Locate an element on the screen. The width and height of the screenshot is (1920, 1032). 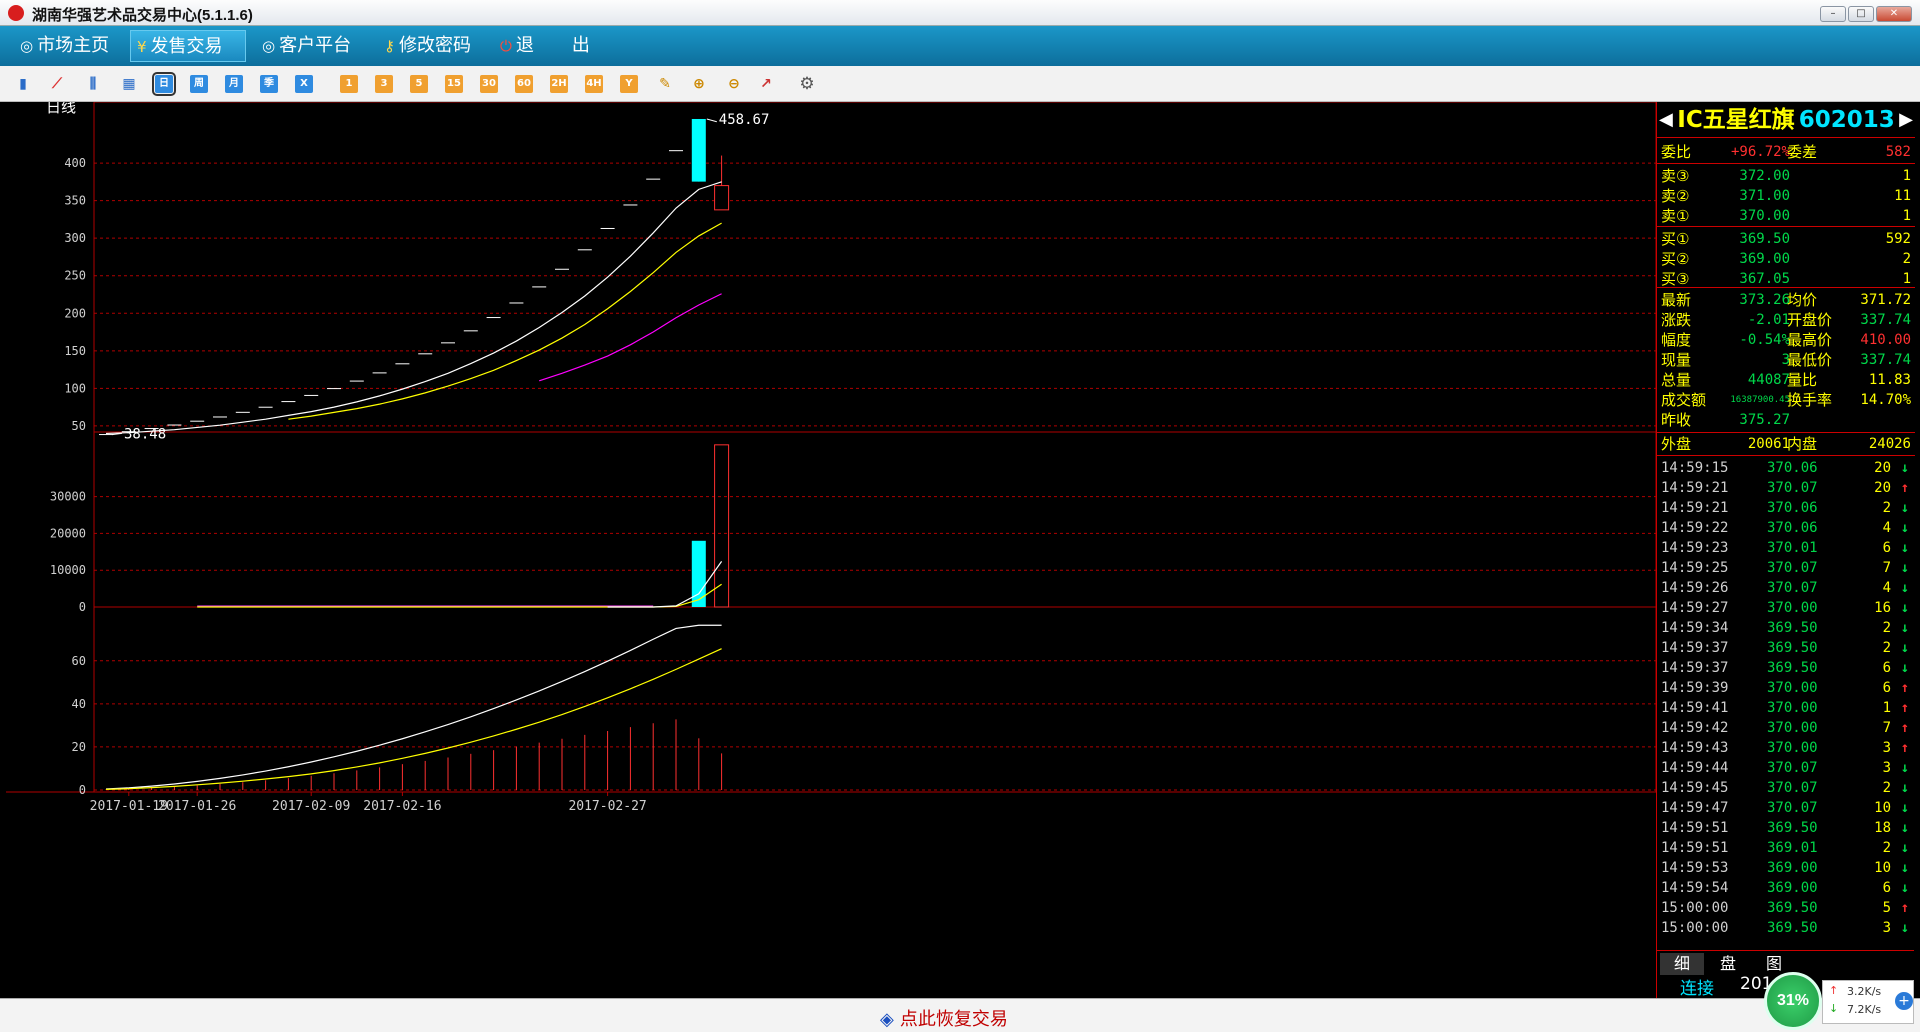
stat-label: 幅度 is located at coordinates (1676, 340).